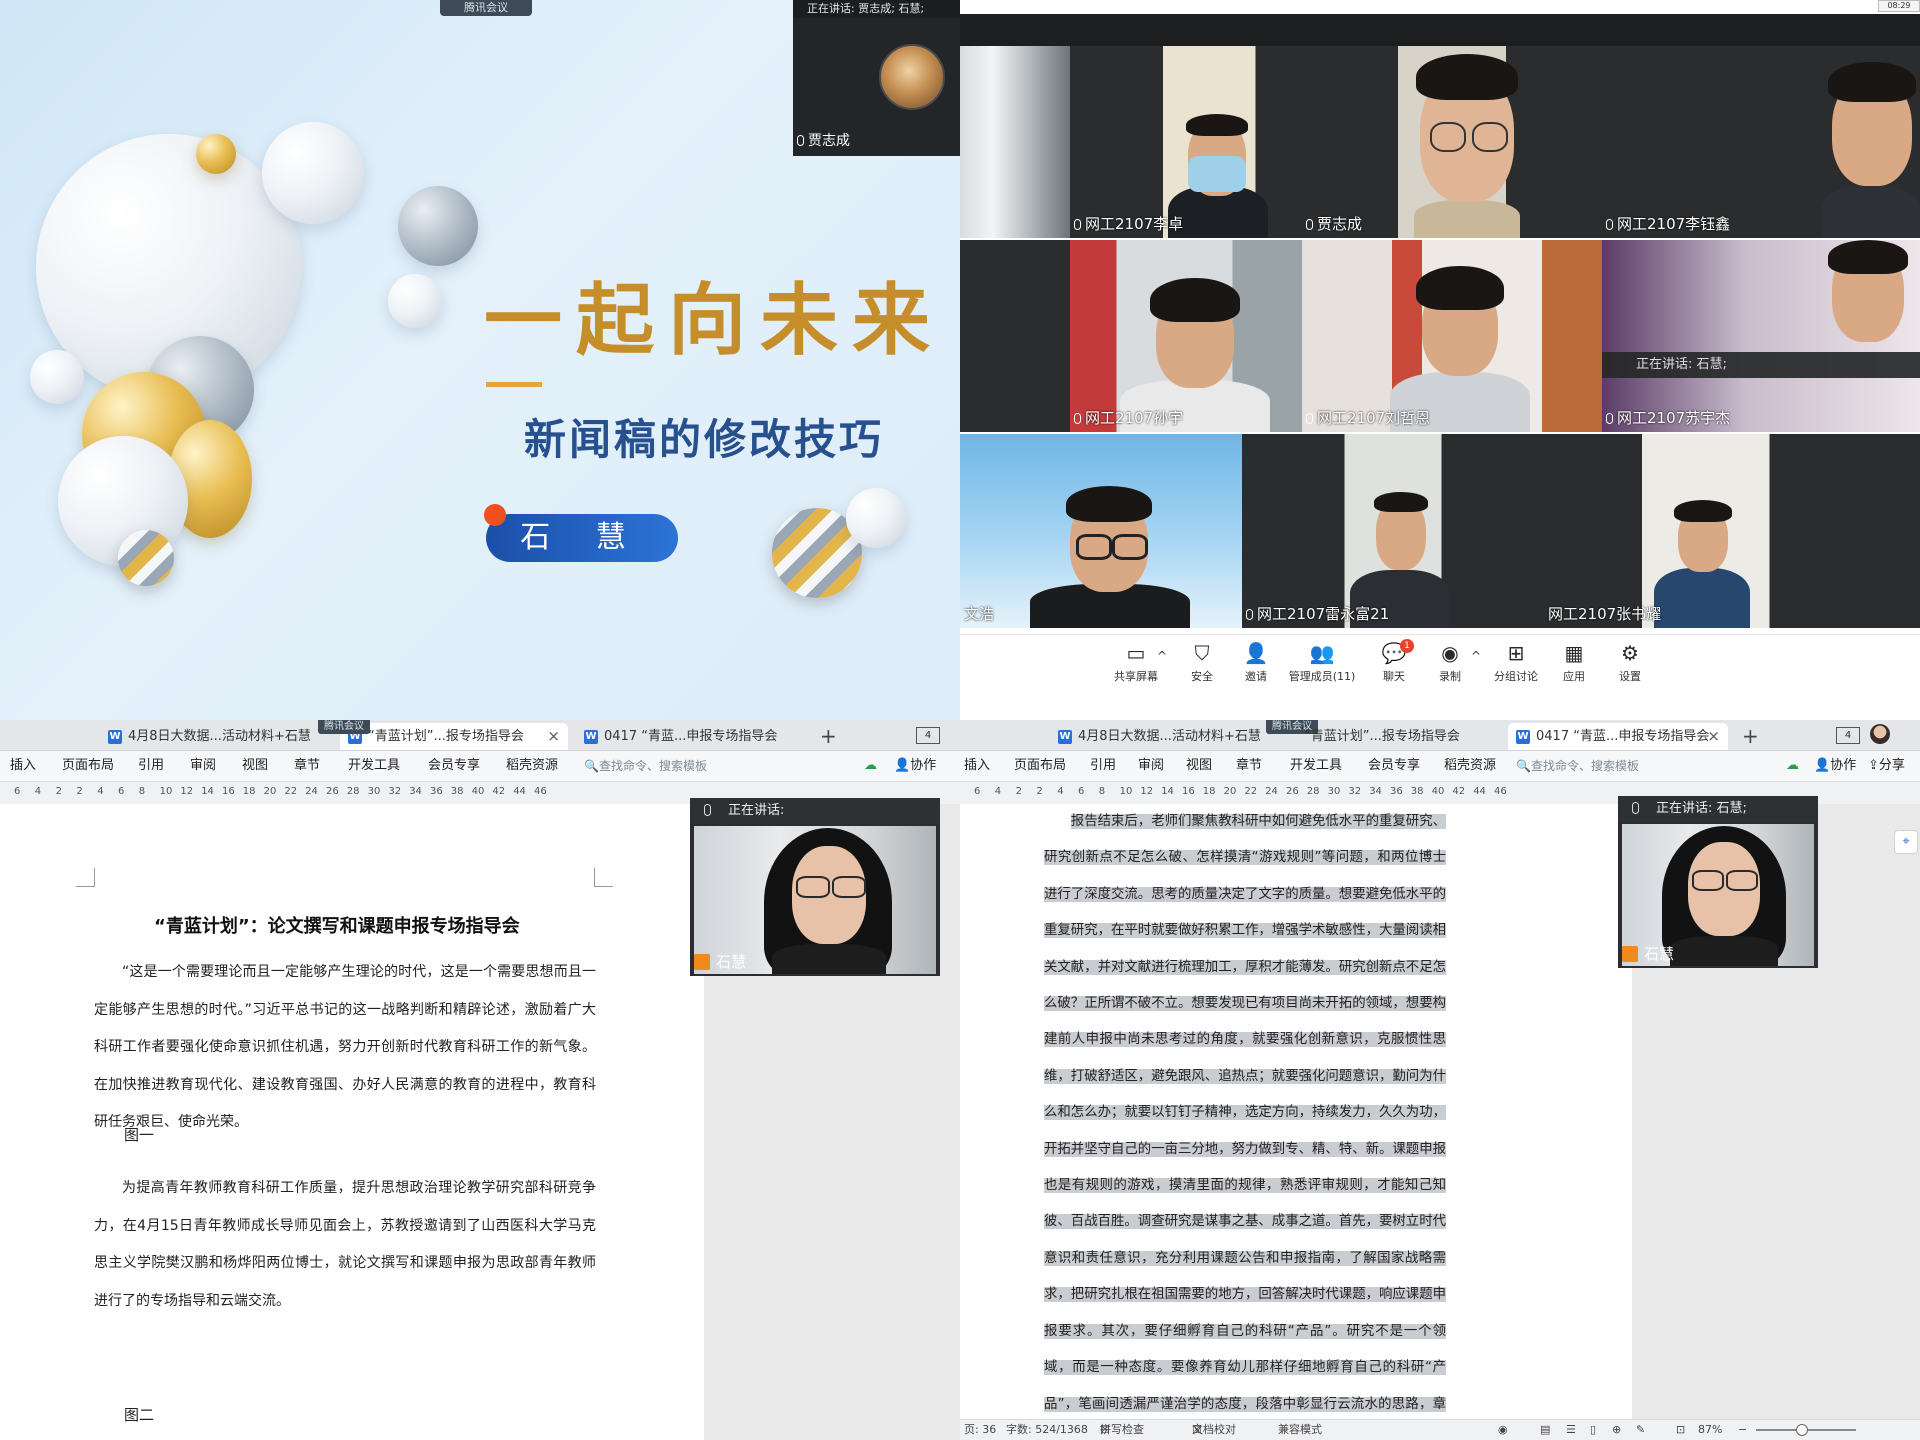 This screenshot has height=1440, width=1920. What do you see at coordinates (1718, 882) in the screenshot?
I see `speaker-camera-panel: 正在讲话: 石慧; 石慧` at bounding box center [1718, 882].